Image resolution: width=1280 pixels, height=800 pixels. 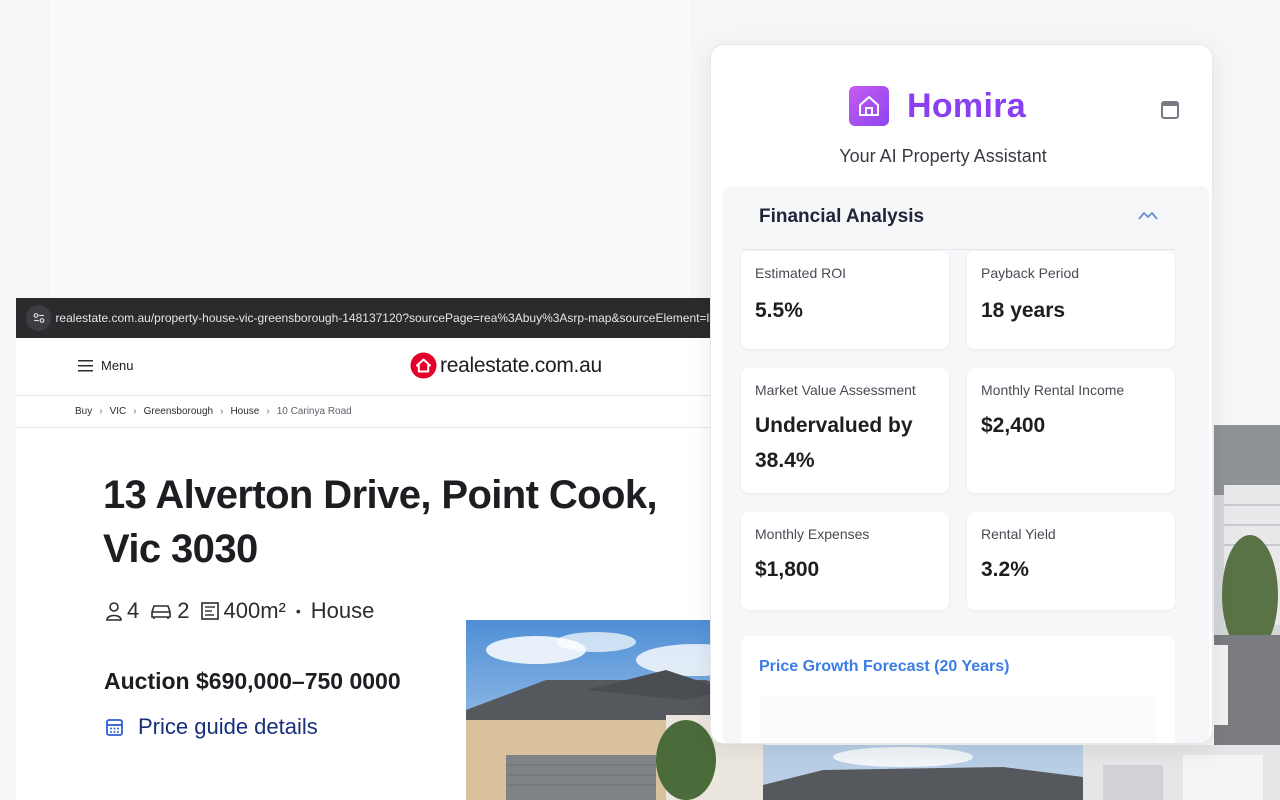 I want to click on land-size: 400m², so click(x=254, y=610).